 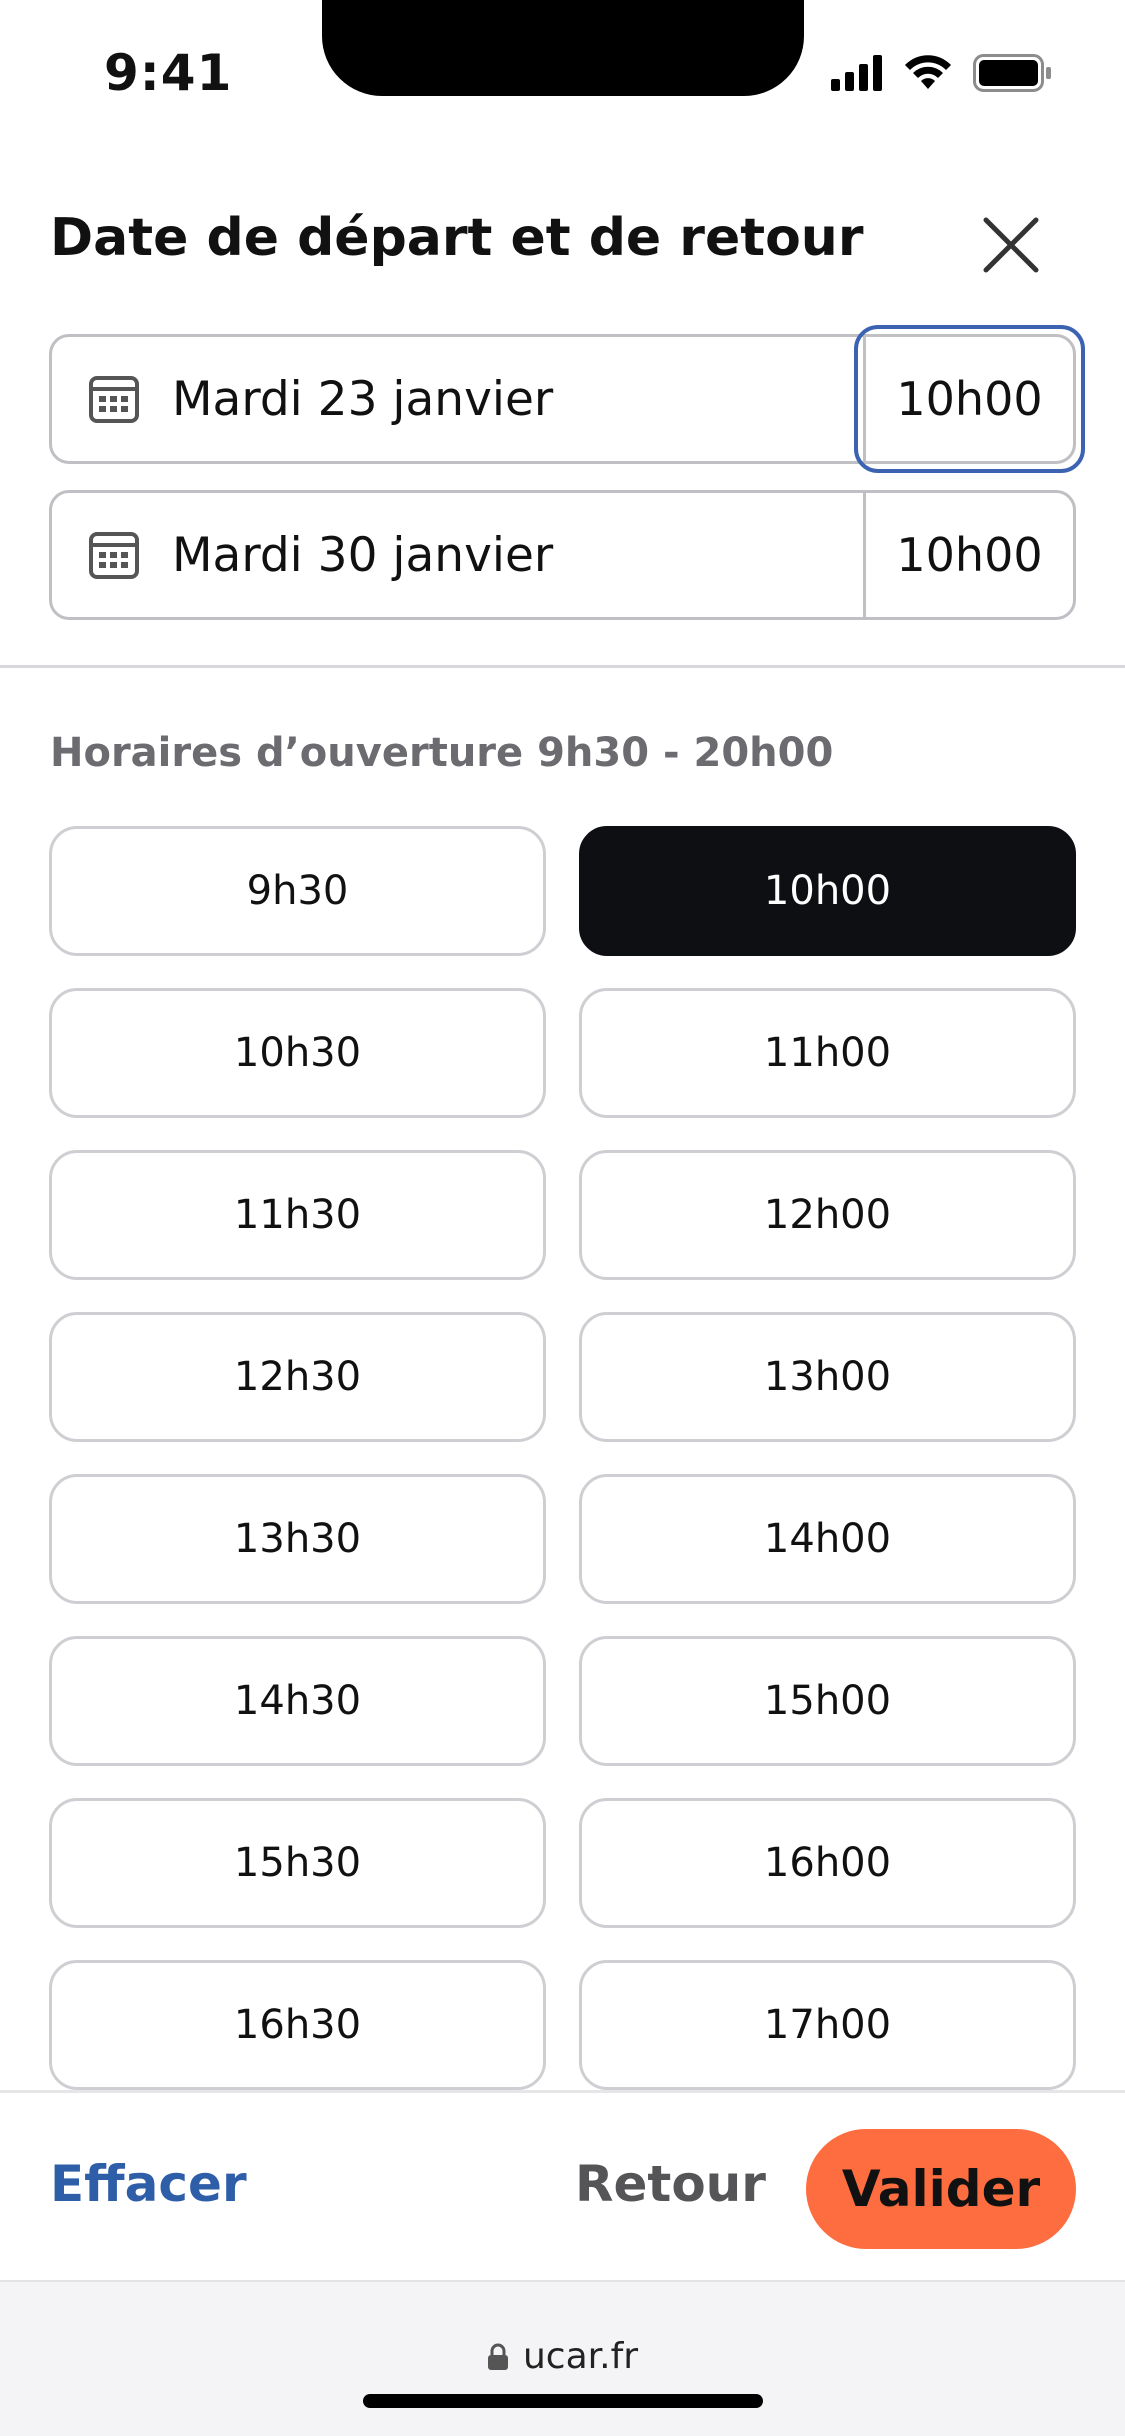 What do you see at coordinates (969, 399) in the screenshot?
I see `departure-time-field: 10h00` at bounding box center [969, 399].